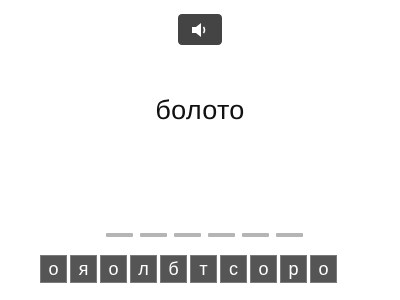 The image size is (400, 300). What do you see at coordinates (83, 269) in the screenshot?
I see `letter-tile: я` at bounding box center [83, 269].